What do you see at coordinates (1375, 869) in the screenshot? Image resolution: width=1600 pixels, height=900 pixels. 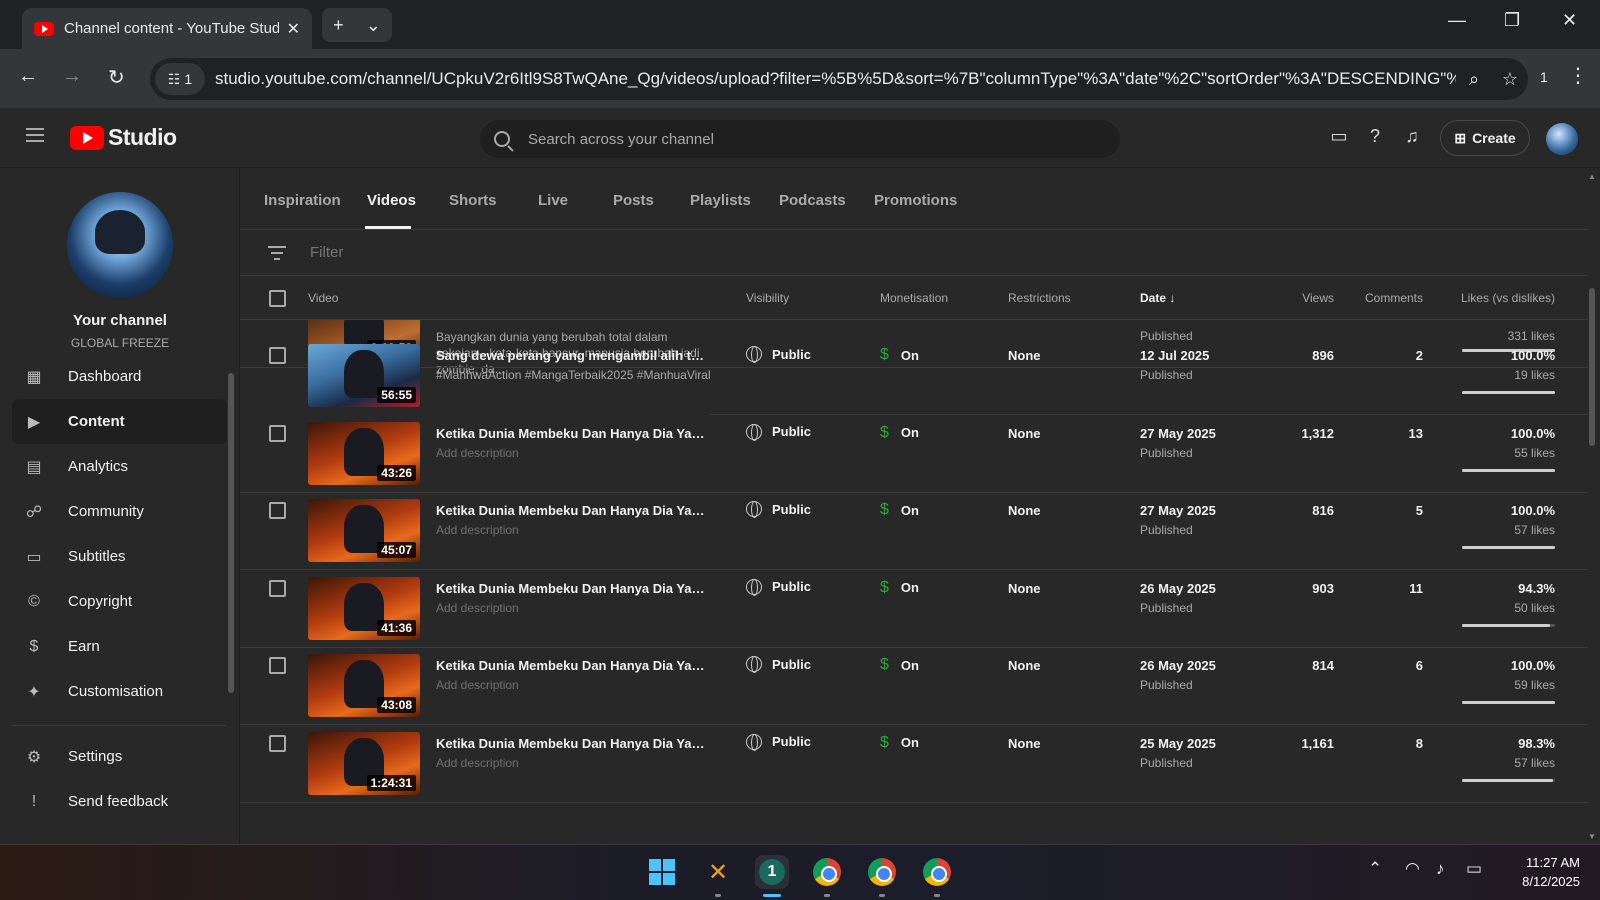 I see `show-hidden-icons-chevron-icon: ⌃` at bounding box center [1375, 869].